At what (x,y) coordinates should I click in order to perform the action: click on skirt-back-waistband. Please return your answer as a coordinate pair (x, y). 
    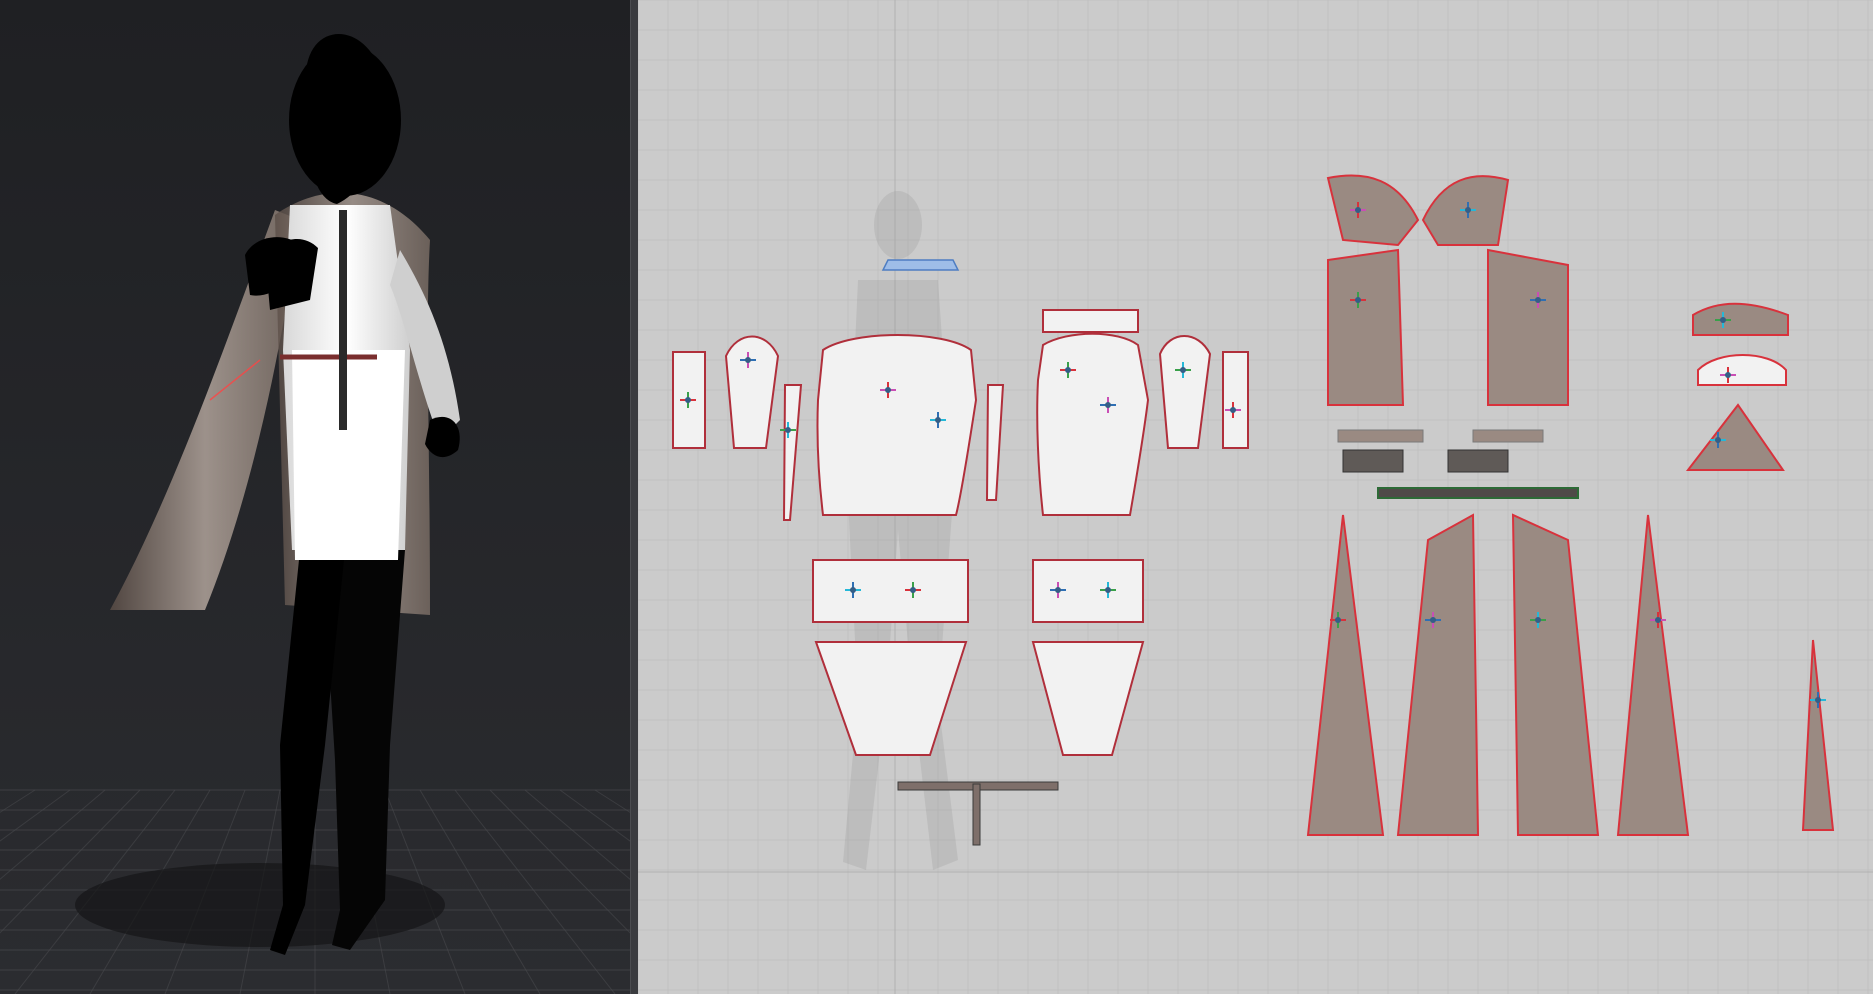
    Looking at the image, I should click on (1088, 591).